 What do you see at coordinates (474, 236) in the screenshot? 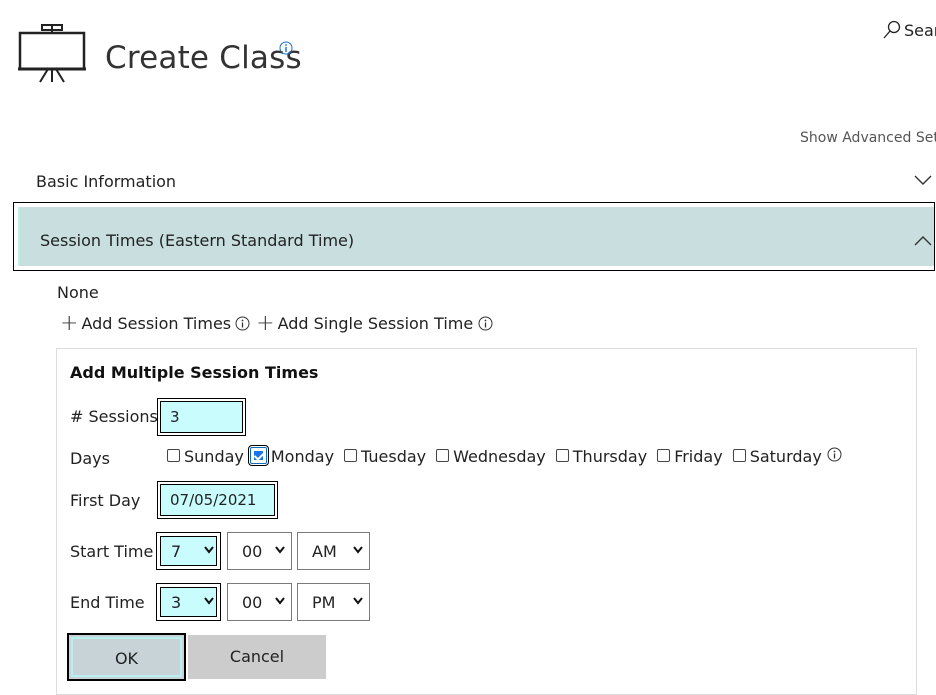
I see `section-session-times: Session Times (Eastern Standard Time)` at bounding box center [474, 236].